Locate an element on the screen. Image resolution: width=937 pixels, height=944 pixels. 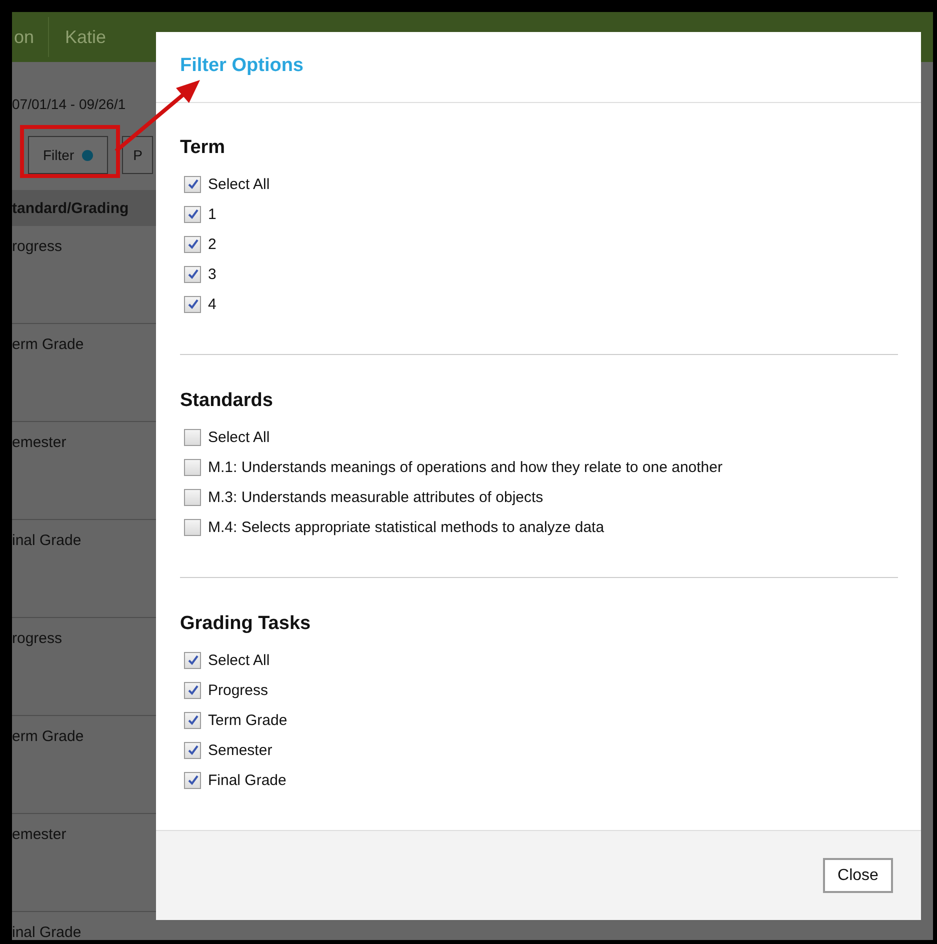
checkbox-label: Progress is located at coordinates (238, 690).